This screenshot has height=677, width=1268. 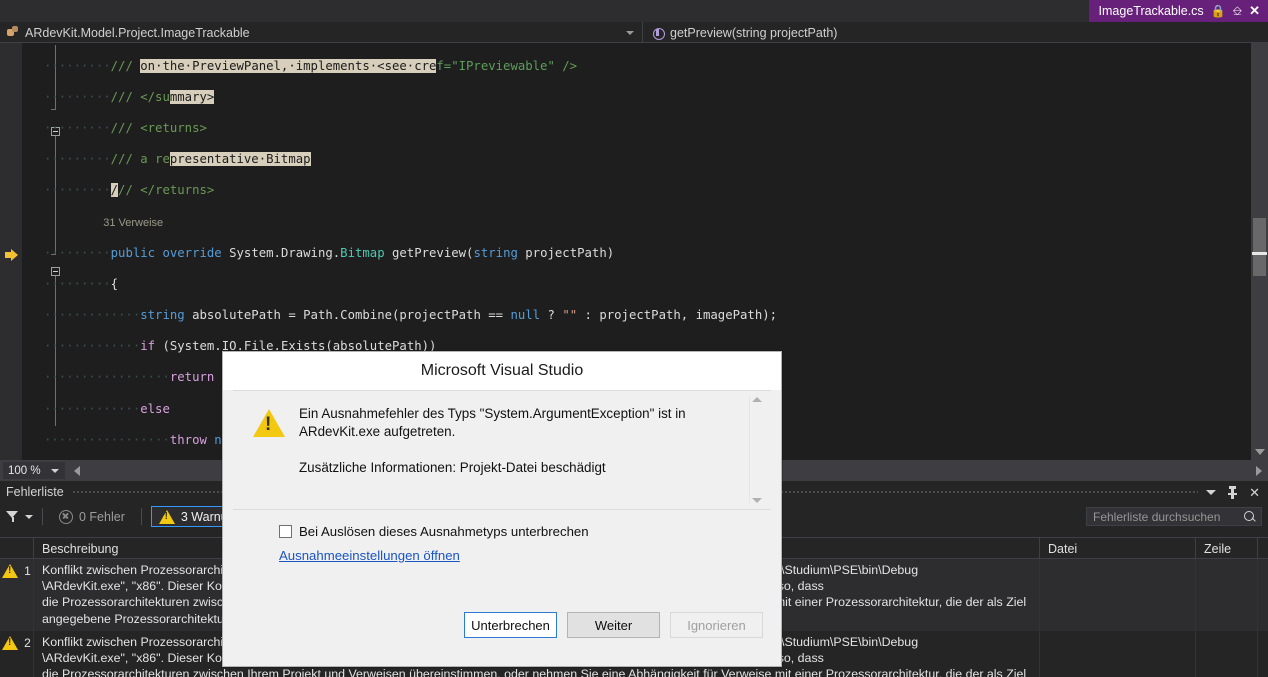 What do you see at coordinates (647, 223) in the screenshot?
I see `codelens-references: 31 Verweise` at bounding box center [647, 223].